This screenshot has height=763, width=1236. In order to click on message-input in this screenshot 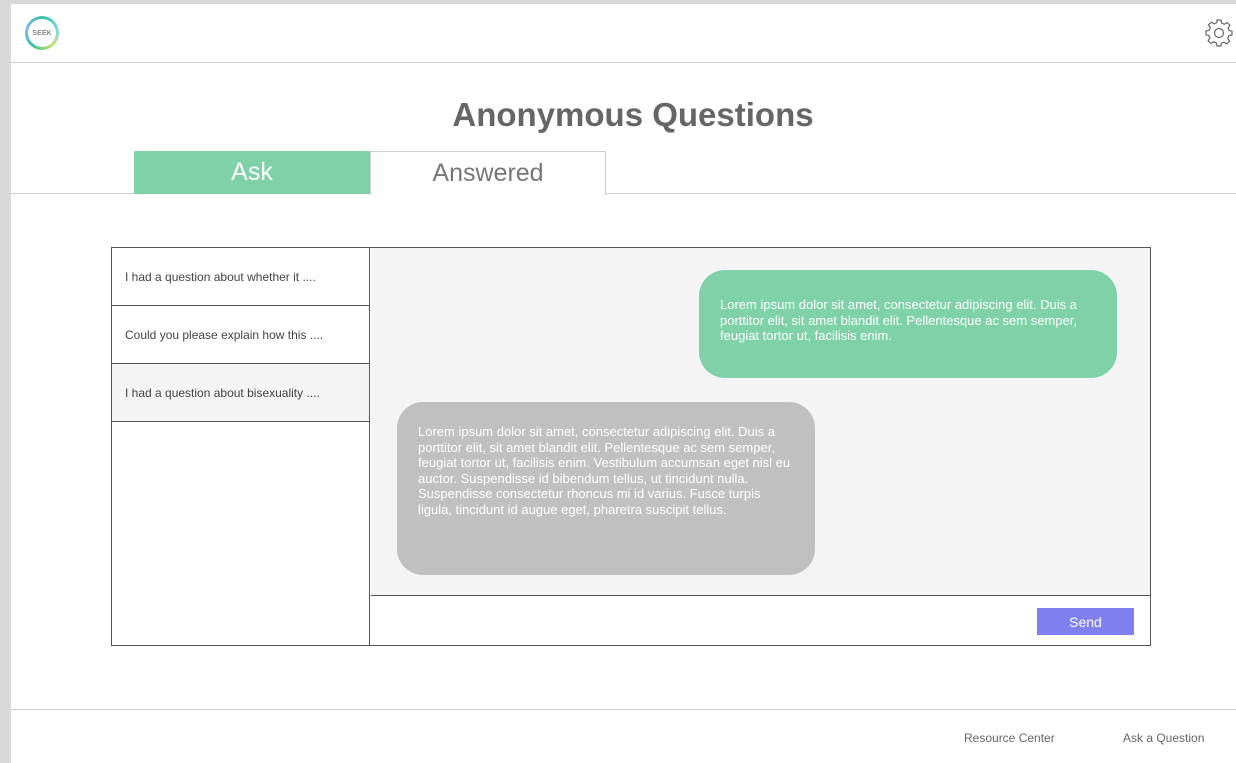, I will do `click(696, 621)`.